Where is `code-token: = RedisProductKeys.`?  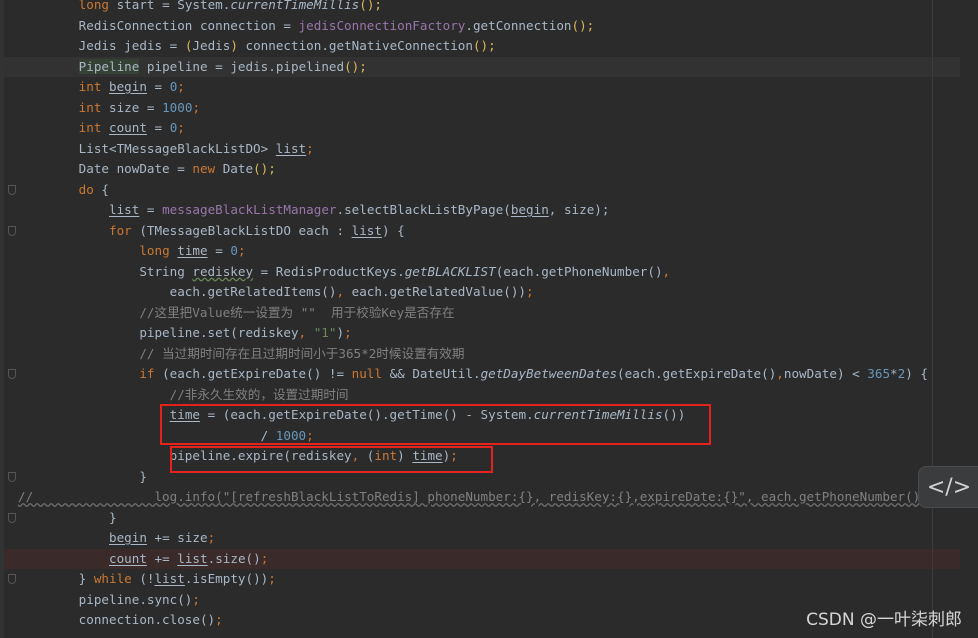
code-token: = RedisProductKeys. is located at coordinates (329, 271).